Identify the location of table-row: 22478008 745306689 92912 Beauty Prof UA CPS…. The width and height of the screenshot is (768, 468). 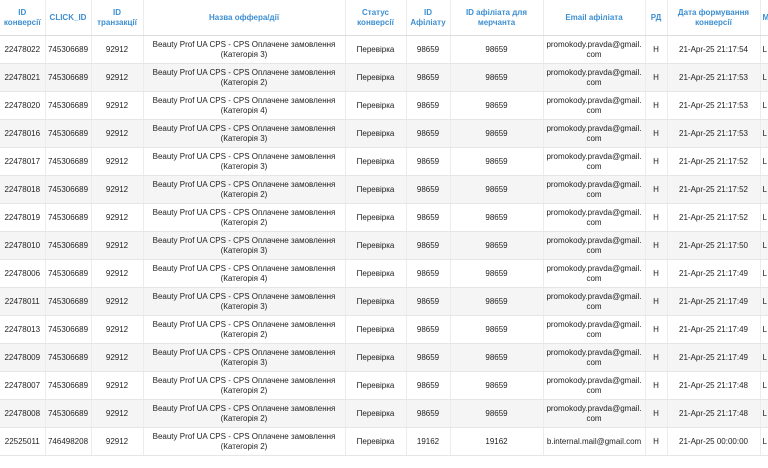
(384, 413).